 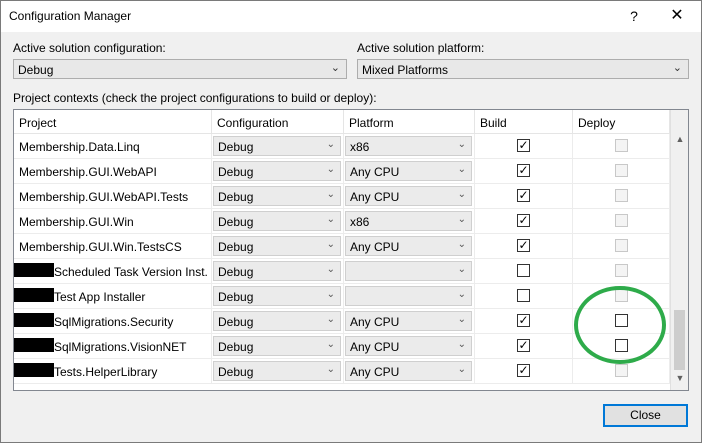 I want to click on active-configuration-value: Debug, so click(x=36, y=70).